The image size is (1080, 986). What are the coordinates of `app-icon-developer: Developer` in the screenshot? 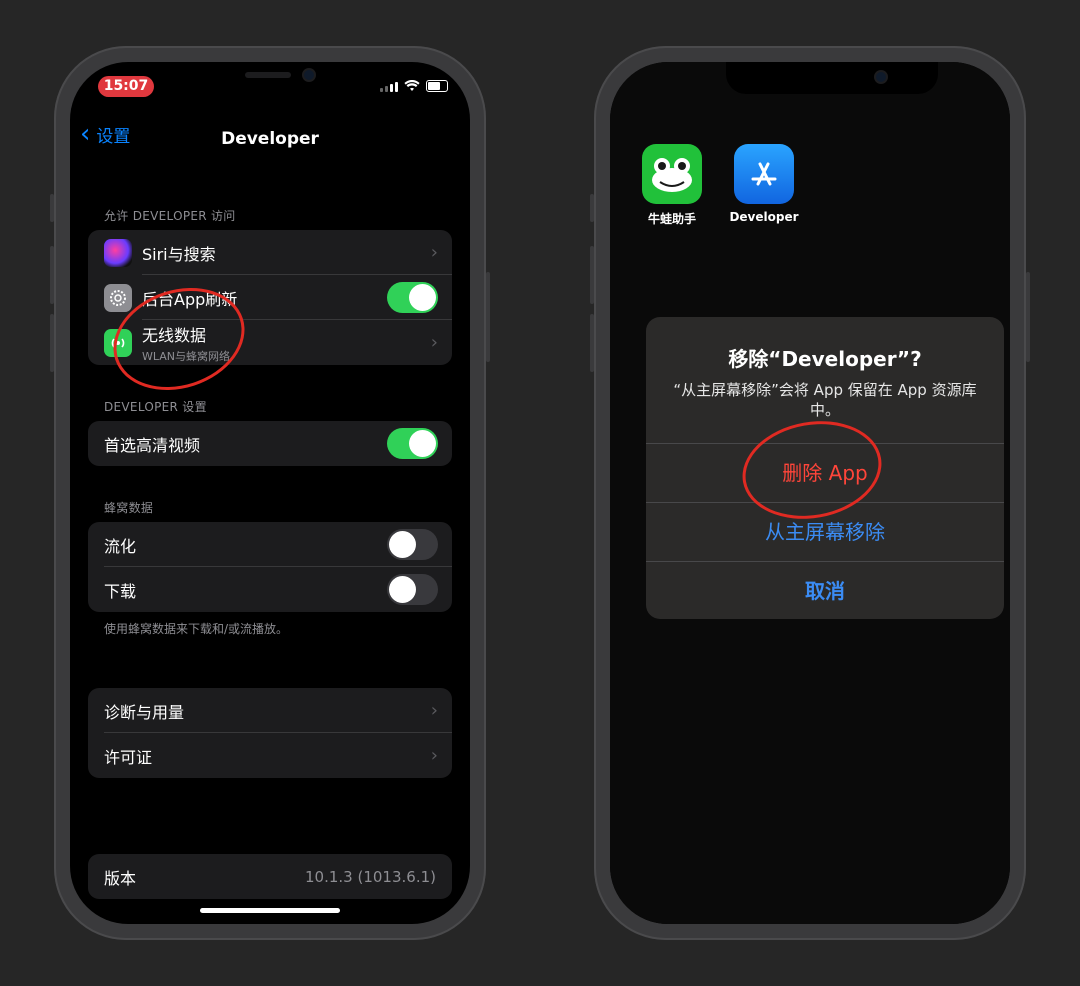 It's located at (764, 184).